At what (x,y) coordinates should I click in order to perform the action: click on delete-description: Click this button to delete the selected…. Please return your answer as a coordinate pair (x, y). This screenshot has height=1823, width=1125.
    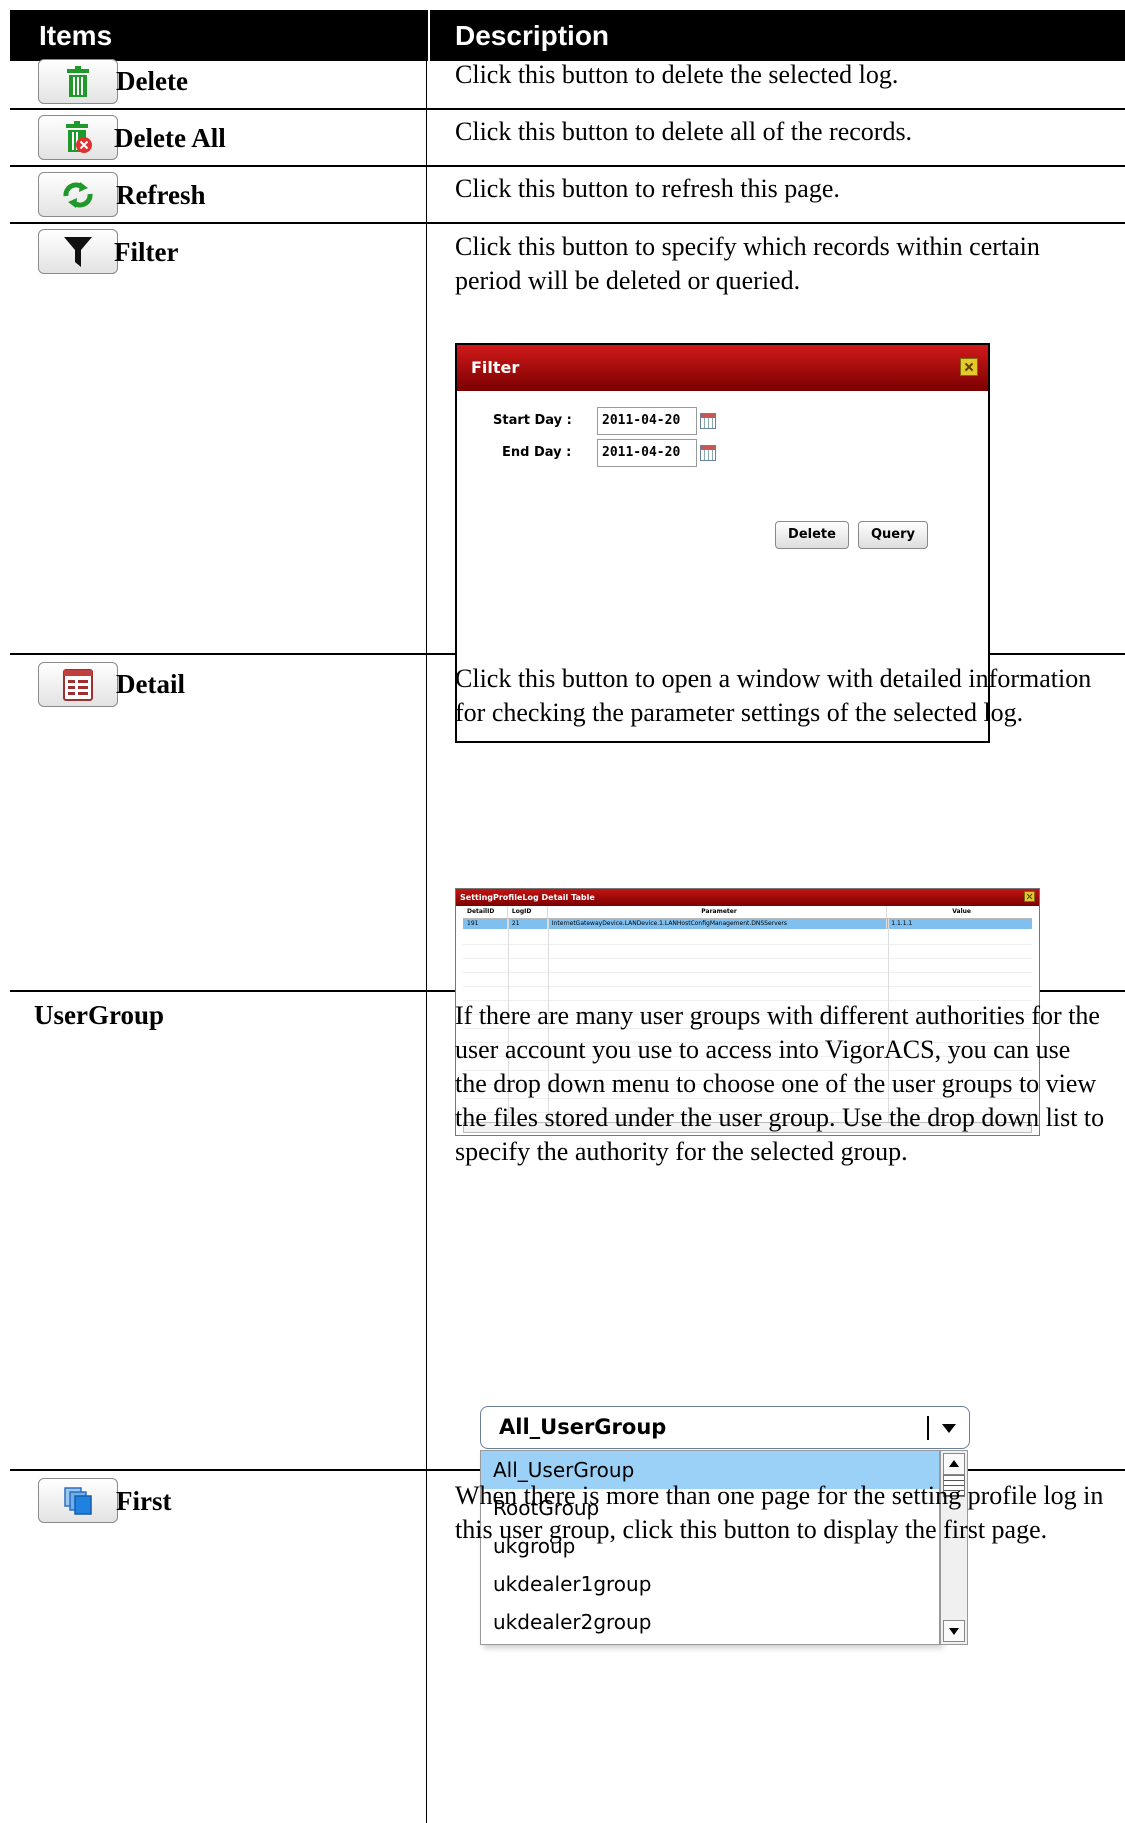
    Looking at the image, I should click on (677, 74).